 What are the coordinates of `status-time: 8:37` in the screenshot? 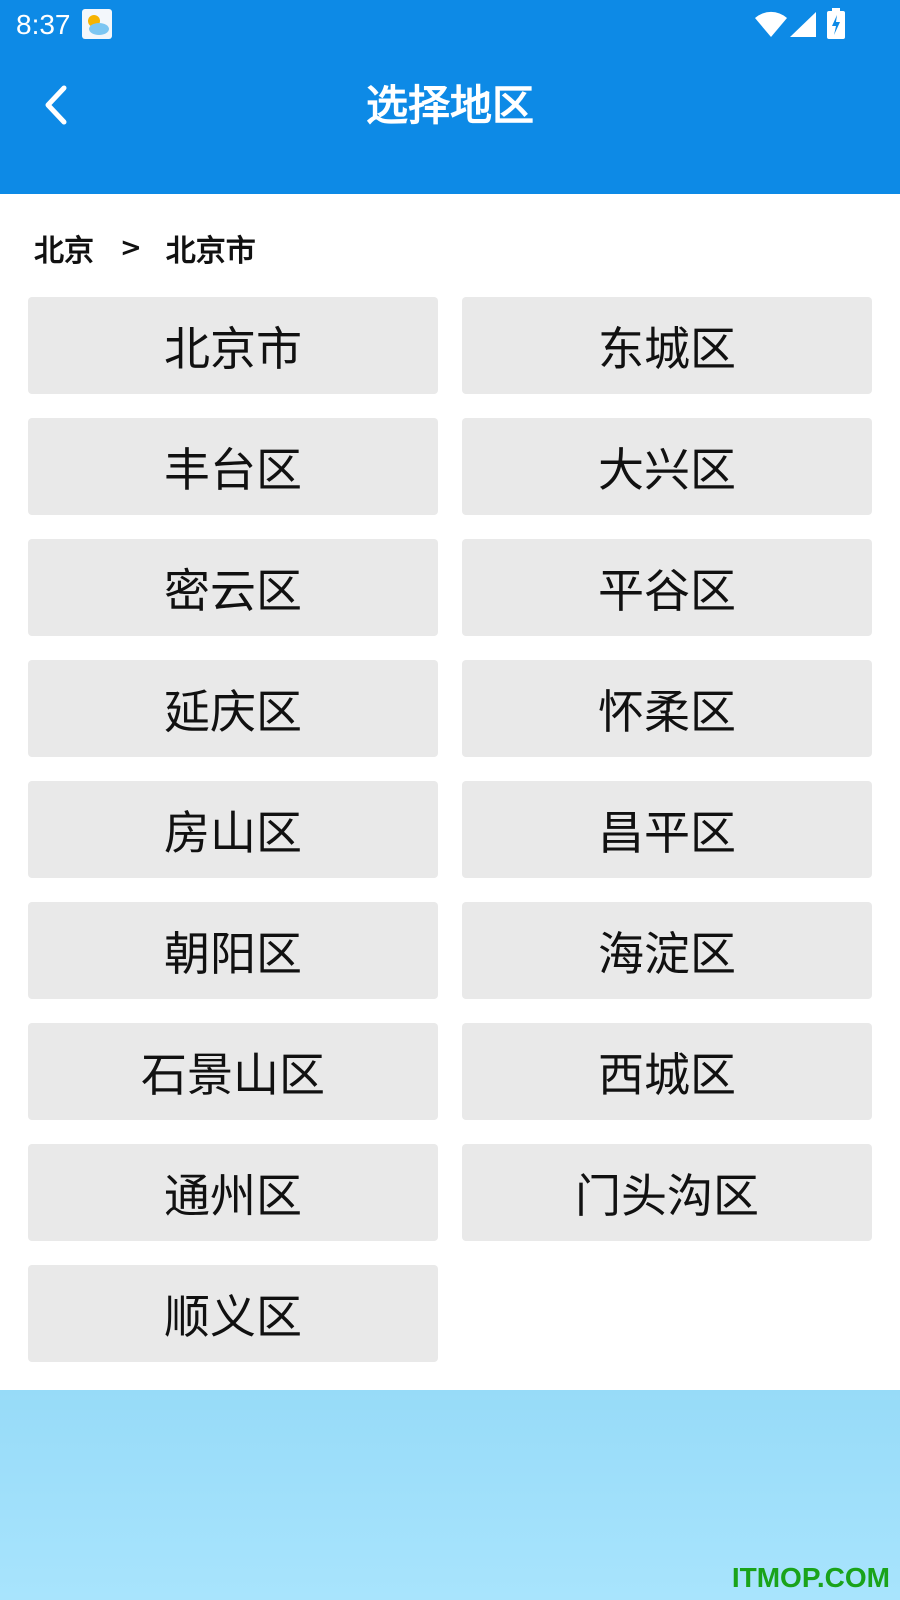 It's located at (43, 24).